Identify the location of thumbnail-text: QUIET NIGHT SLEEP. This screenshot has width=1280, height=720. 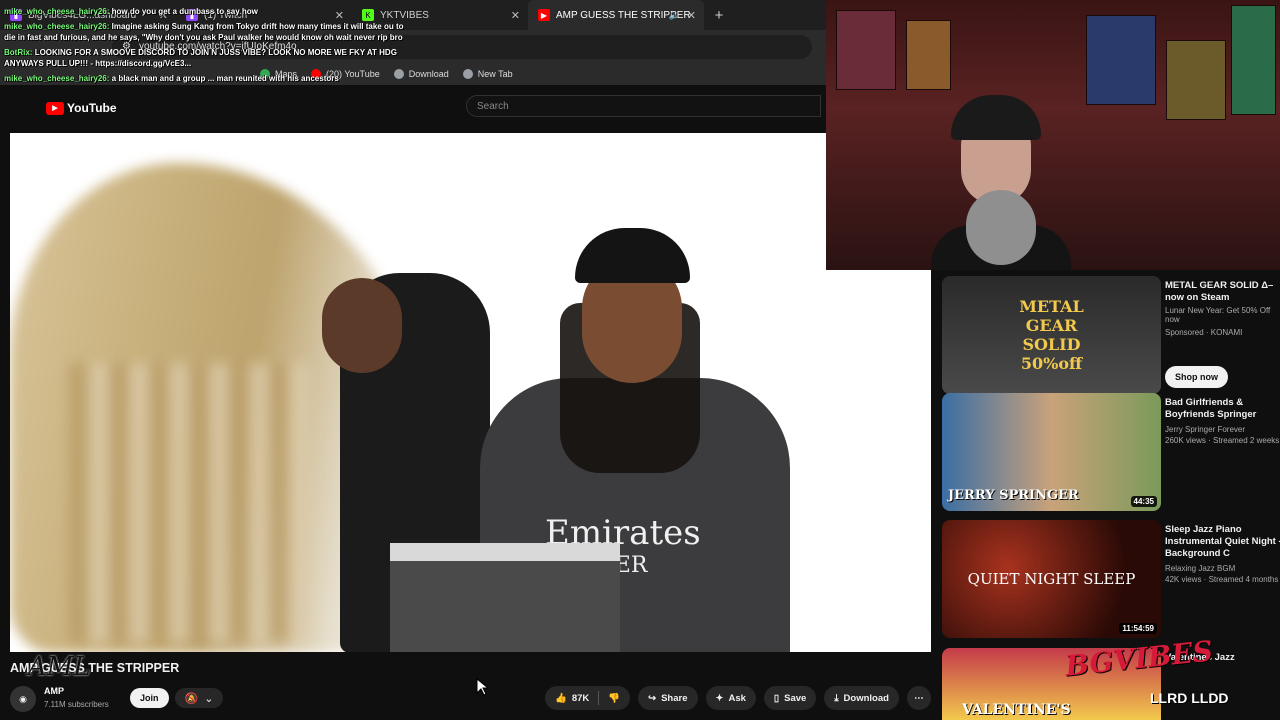
(1051, 579).